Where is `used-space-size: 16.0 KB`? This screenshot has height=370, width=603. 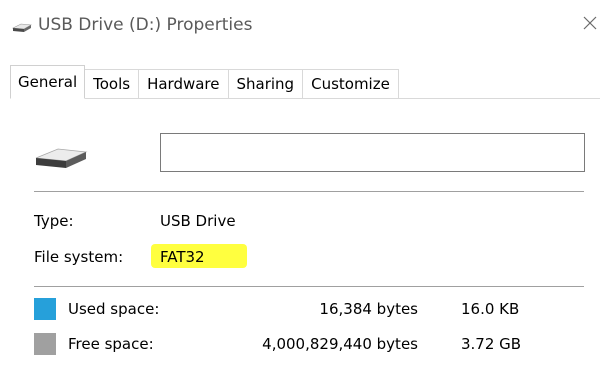
used-space-size: 16.0 KB is located at coordinates (490, 309).